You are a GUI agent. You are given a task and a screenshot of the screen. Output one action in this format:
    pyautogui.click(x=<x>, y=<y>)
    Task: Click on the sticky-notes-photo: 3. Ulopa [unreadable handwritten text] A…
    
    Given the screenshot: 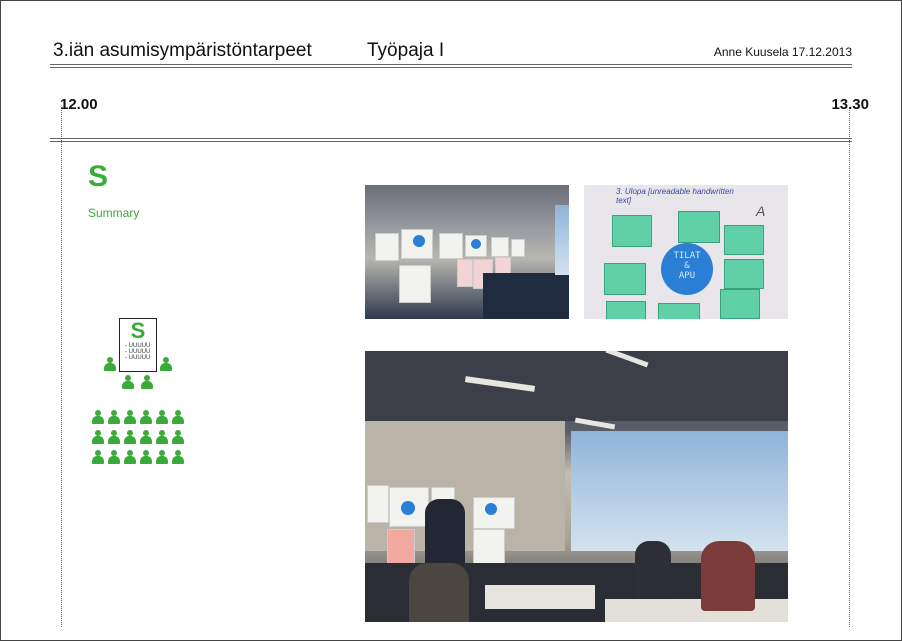 What is the action you would take?
    pyautogui.click(x=686, y=252)
    